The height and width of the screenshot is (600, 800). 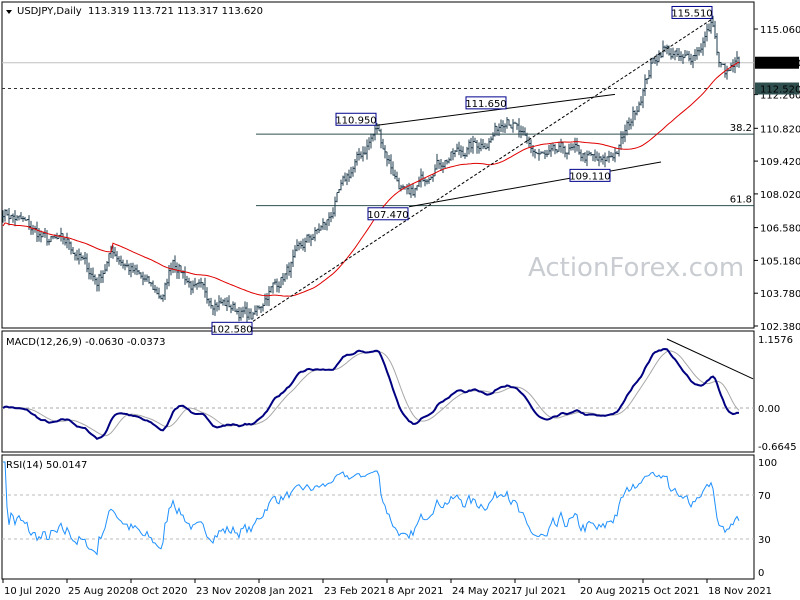 What do you see at coordinates (86, 342) in the screenshot?
I see `macd-title: MACD(12,26,9) -0.0630 -0.0373` at bounding box center [86, 342].